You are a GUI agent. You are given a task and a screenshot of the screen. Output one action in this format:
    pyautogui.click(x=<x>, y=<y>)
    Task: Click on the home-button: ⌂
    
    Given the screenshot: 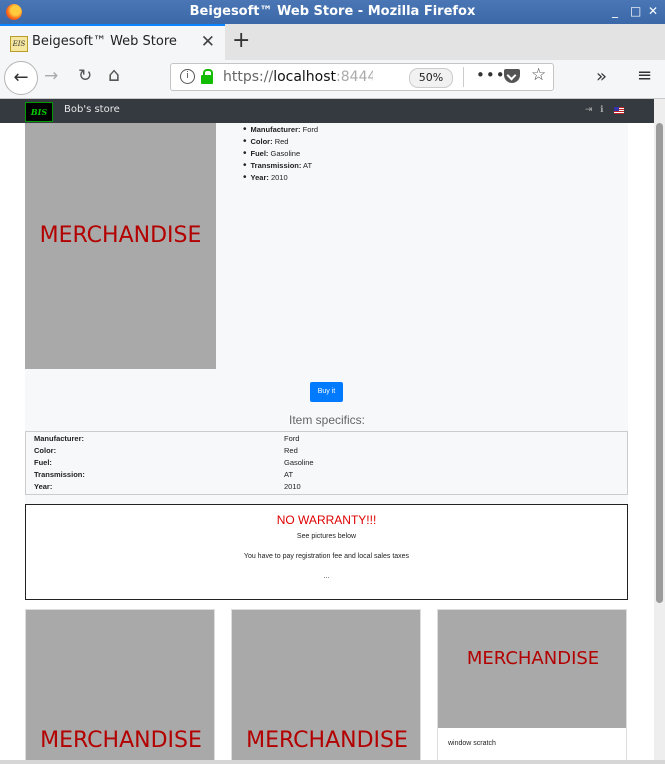 What is the action you would take?
    pyautogui.click(x=114, y=75)
    